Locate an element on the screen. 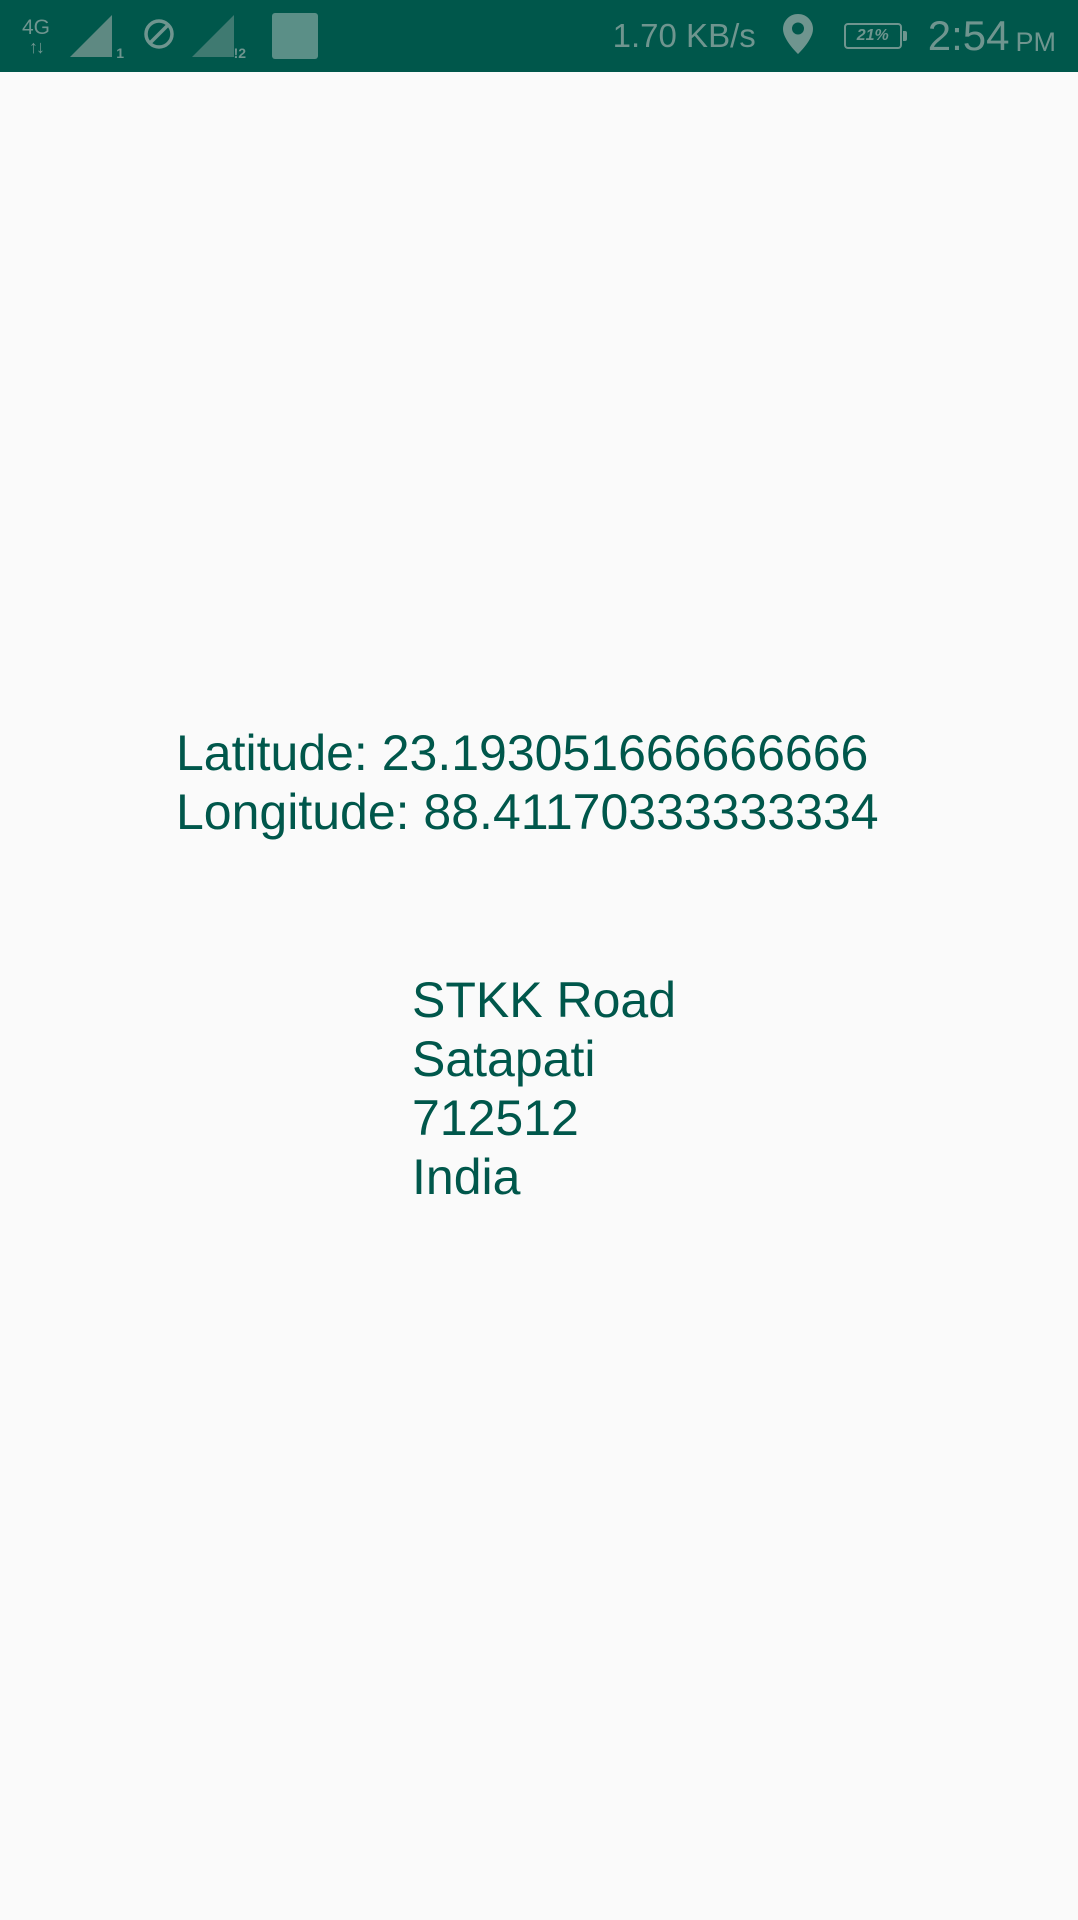 Image resolution: width=1078 pixels, height=1920 pixels. location-icon is located at coordinates (798, 36).